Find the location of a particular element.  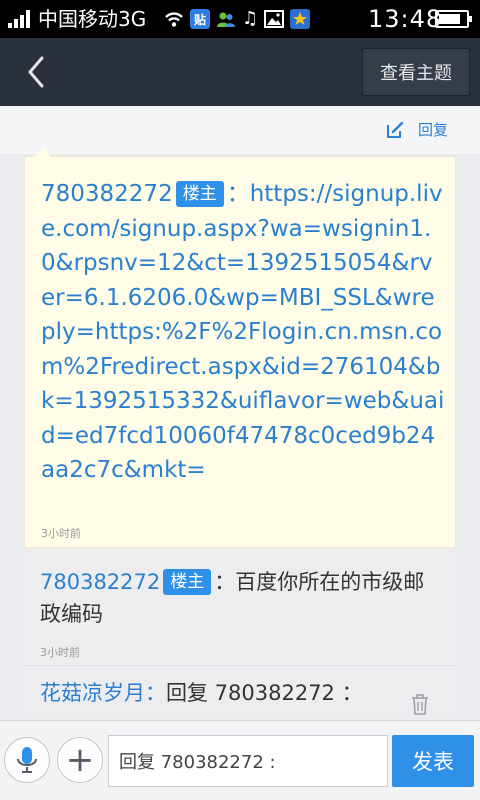

voice-button is located at coordinates (27, 760).